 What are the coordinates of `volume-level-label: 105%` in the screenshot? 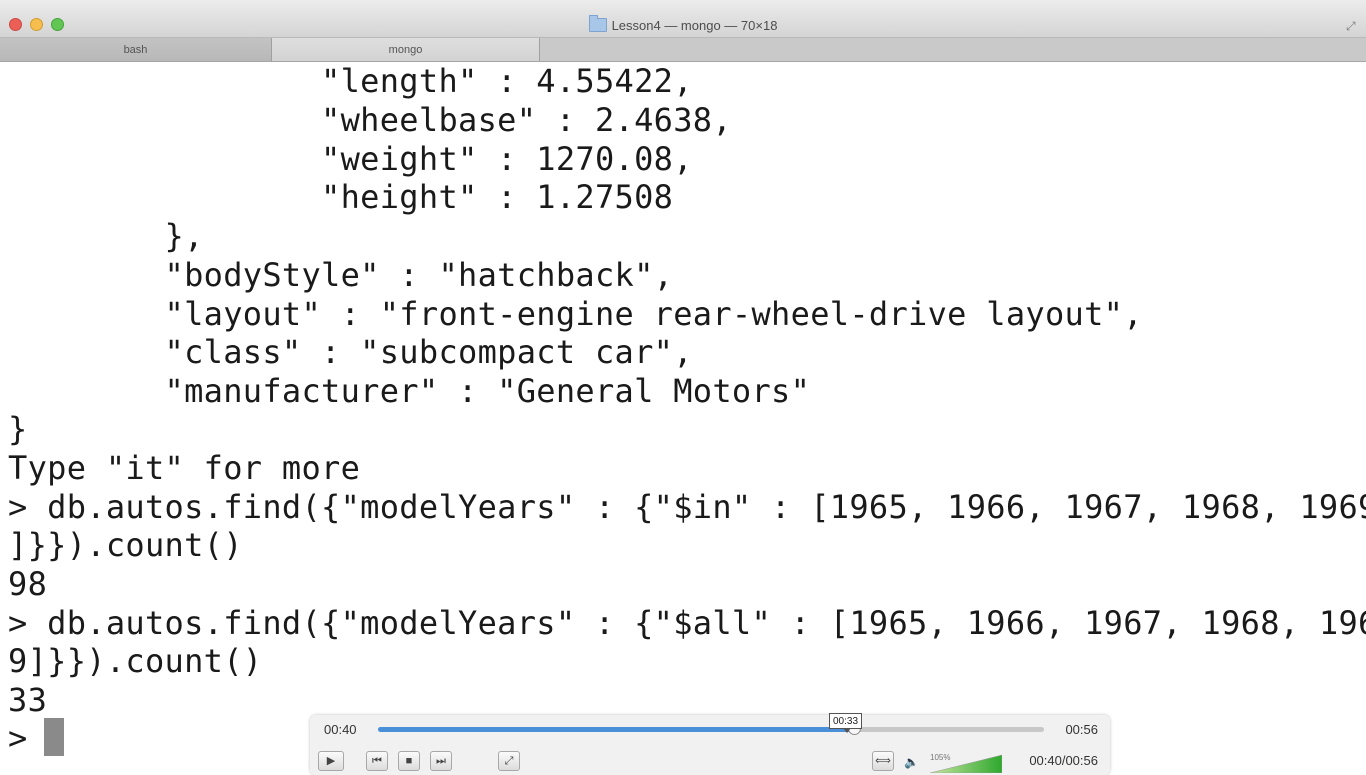 It's located at (940, 757).